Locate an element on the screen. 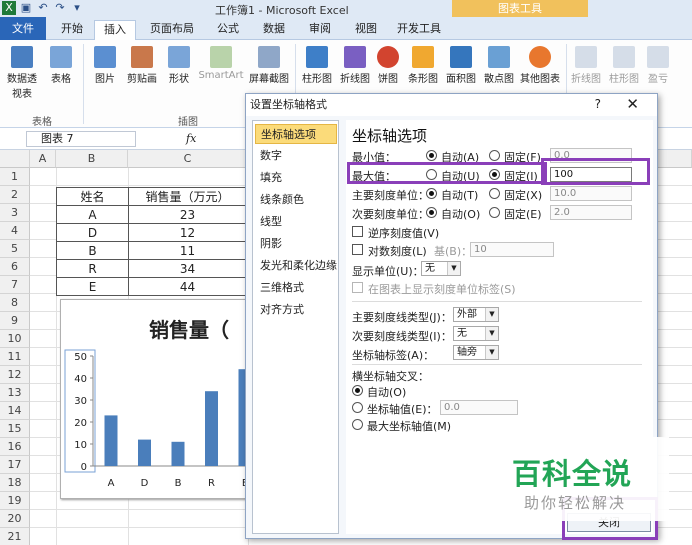  base-input: 10 is located at coordinates (512, 249).